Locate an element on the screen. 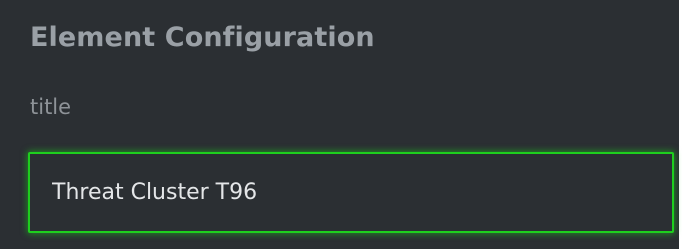 The width and height of the screenshot is (682, 252). title-field-label: title is located at coordinates (51, 107).